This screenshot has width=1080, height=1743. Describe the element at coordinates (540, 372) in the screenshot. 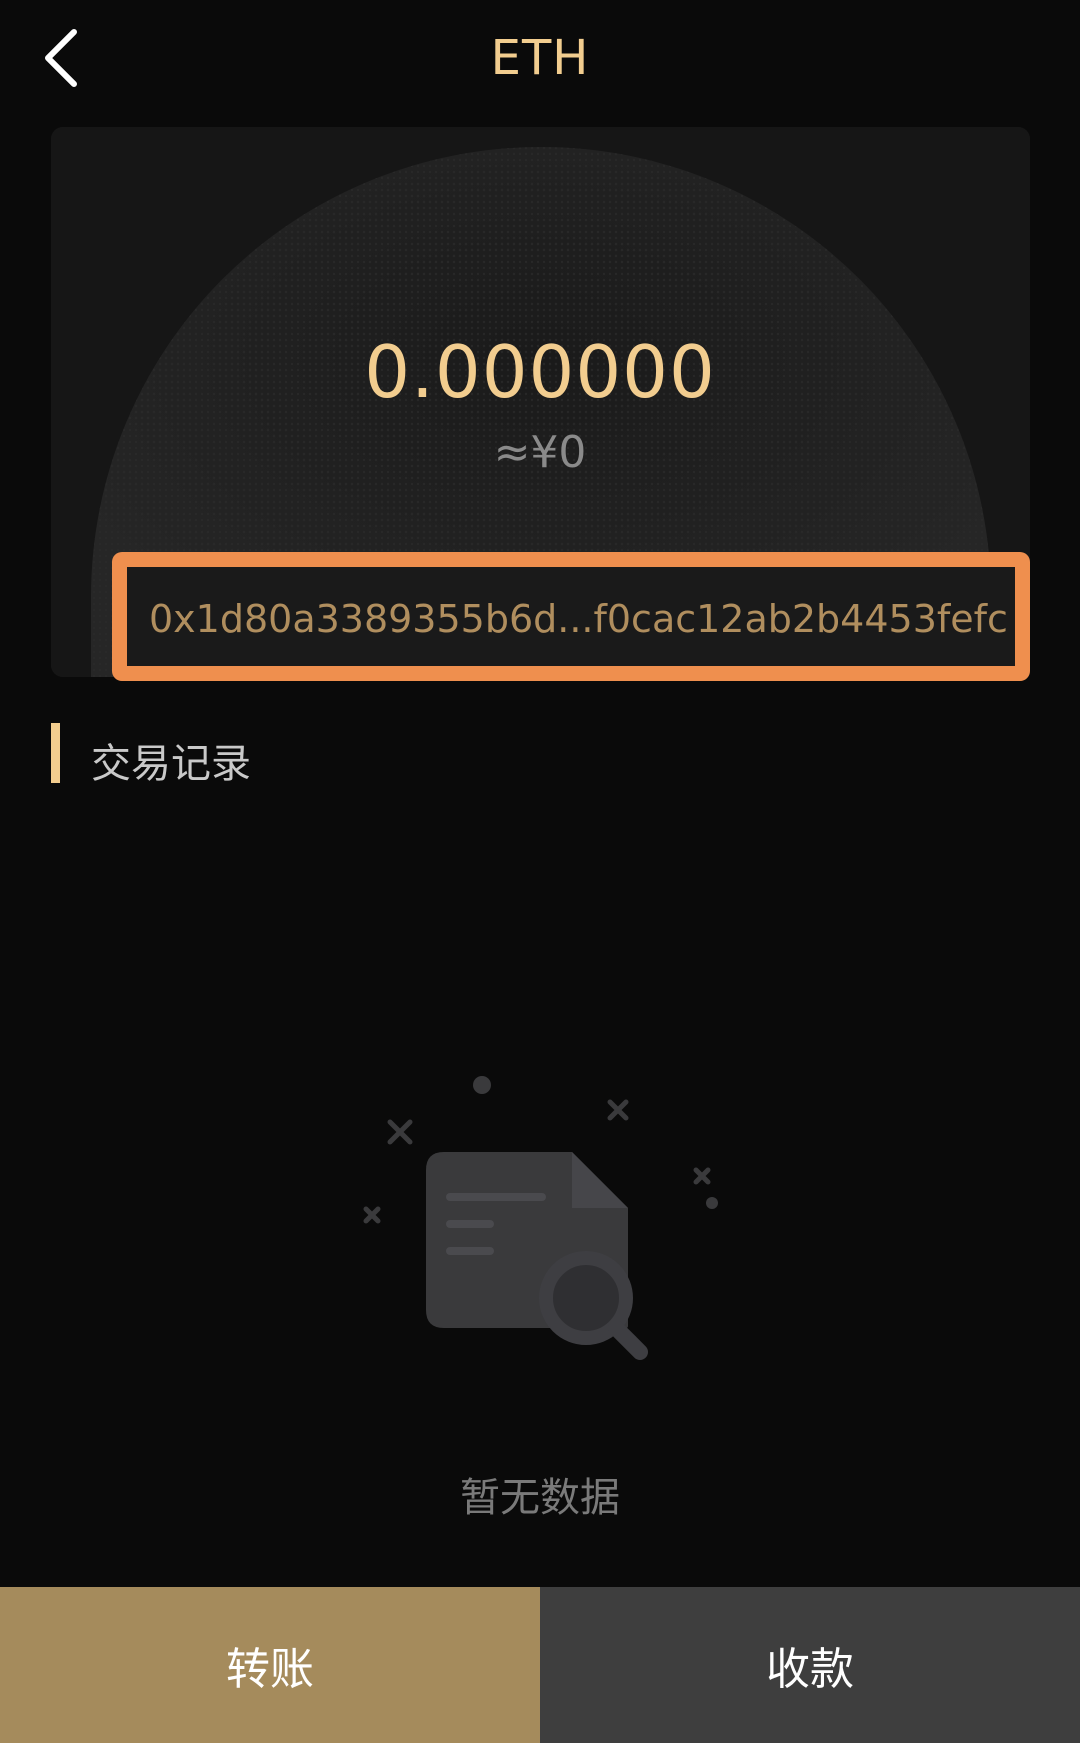

I see `balance-amount: 0.000000` at that location.